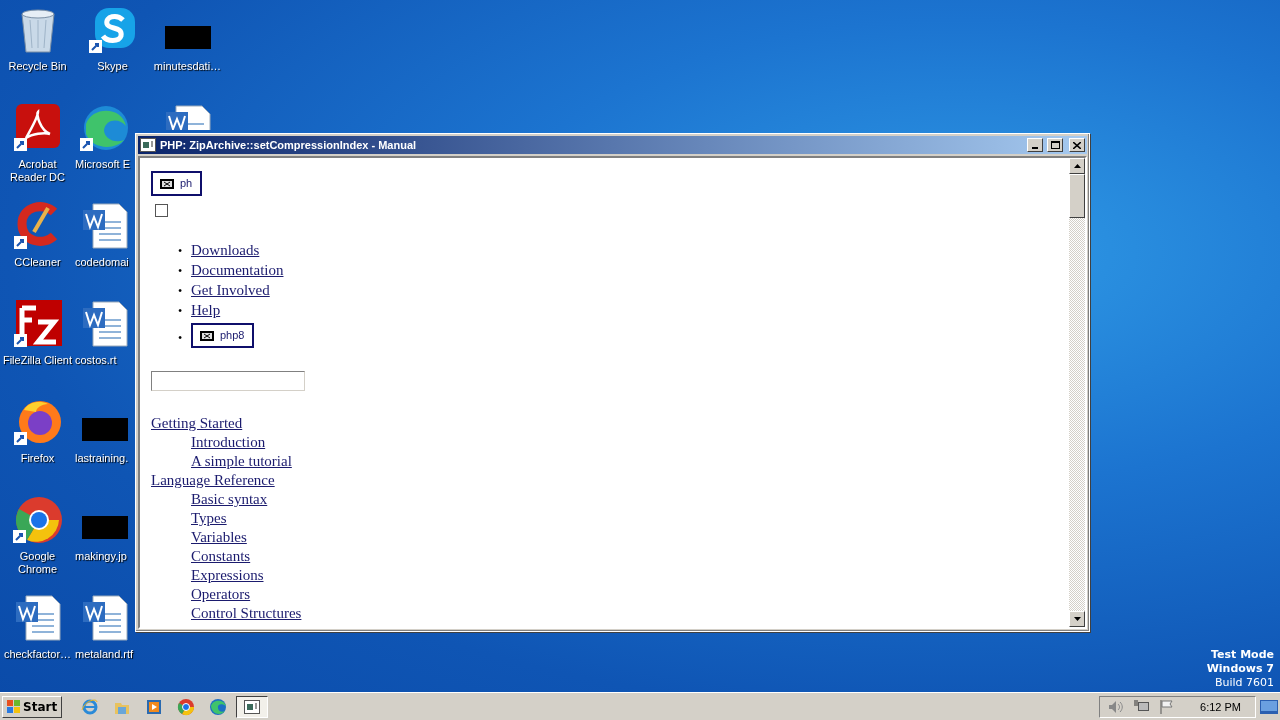  Describe the element at coordinates (37, 128) in the screenshot. I see `pdf-reader-icon` at that location.